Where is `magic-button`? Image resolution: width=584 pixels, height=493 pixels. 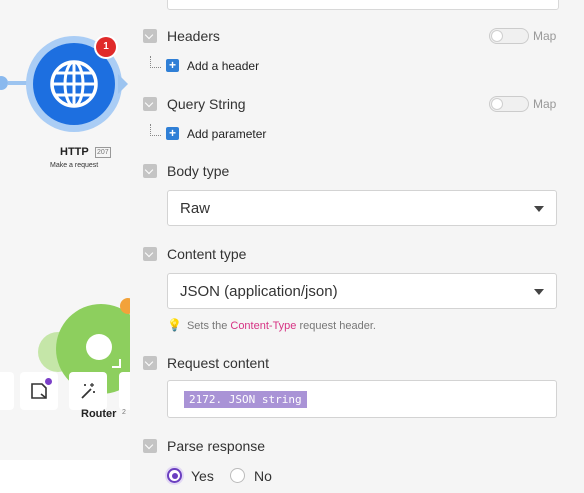 magic-button is located at coordinates (88, 391).